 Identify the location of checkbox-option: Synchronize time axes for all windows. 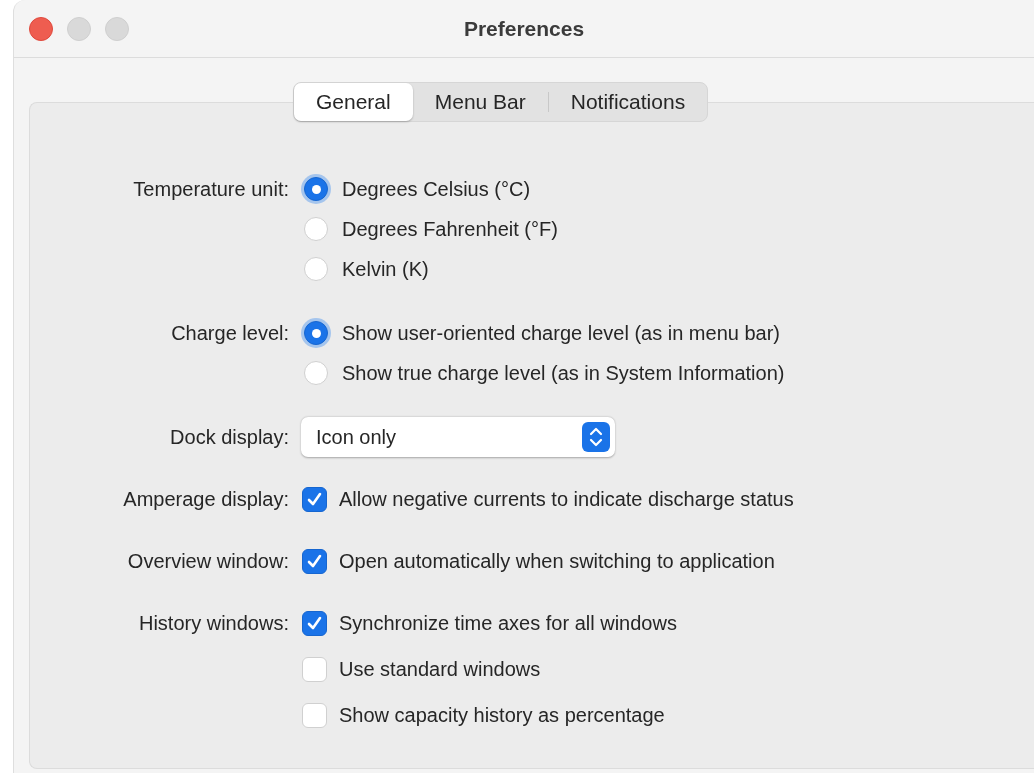
(489, 623).